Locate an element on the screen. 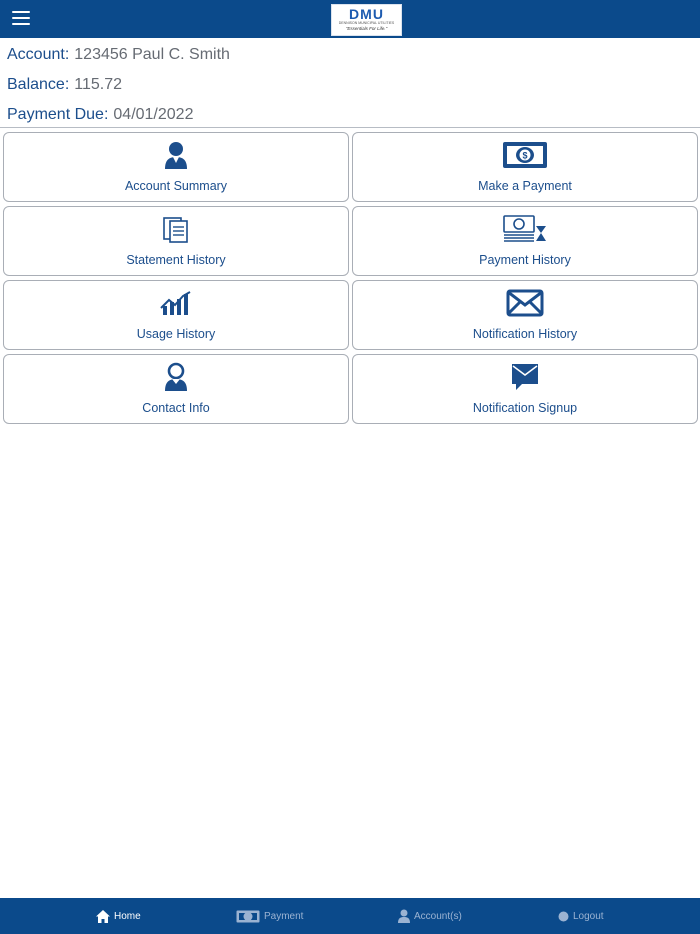  chart-icon is located at coordinates (176, 303).